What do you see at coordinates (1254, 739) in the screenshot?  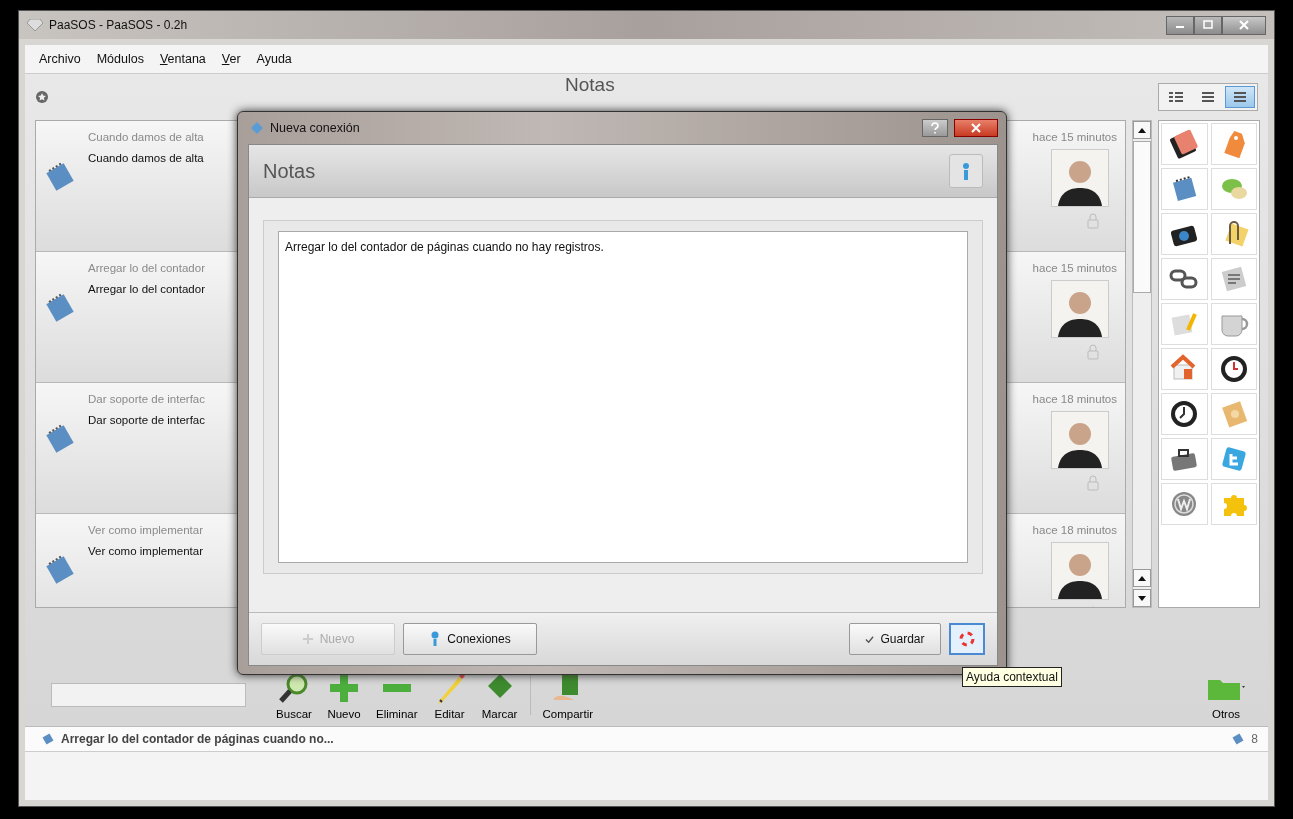 I see `note-count: 8` at bounding box center [1254, 739].